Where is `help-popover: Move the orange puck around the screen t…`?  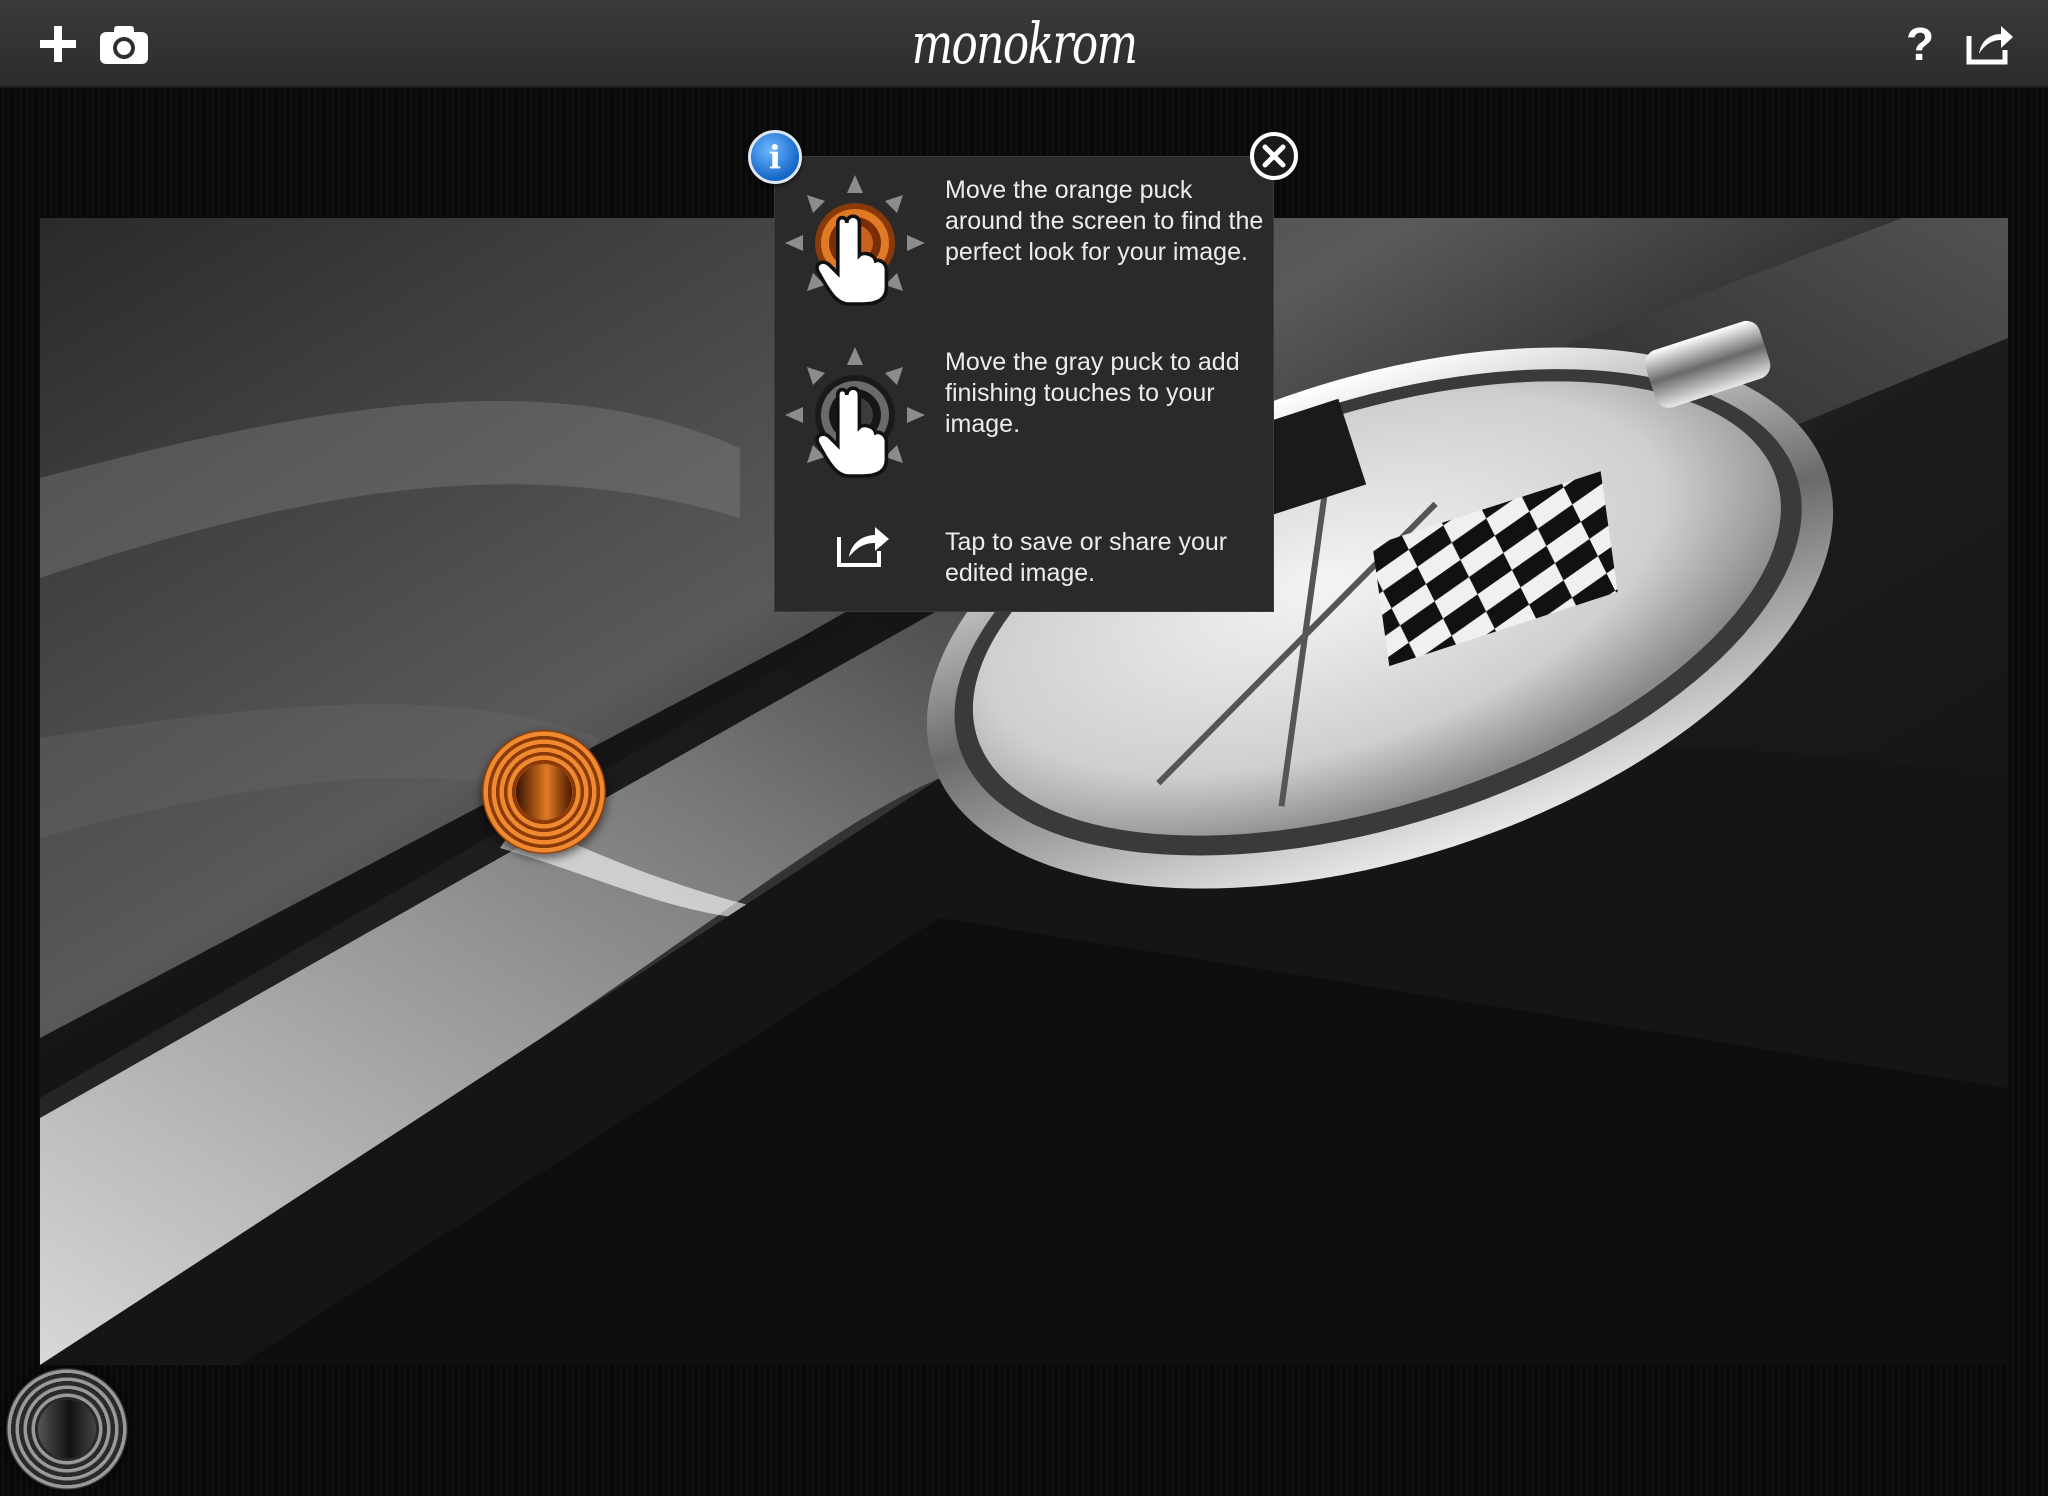
help-popover: Move the orange puck around the screen t… is located at coordinates (1024, 384).